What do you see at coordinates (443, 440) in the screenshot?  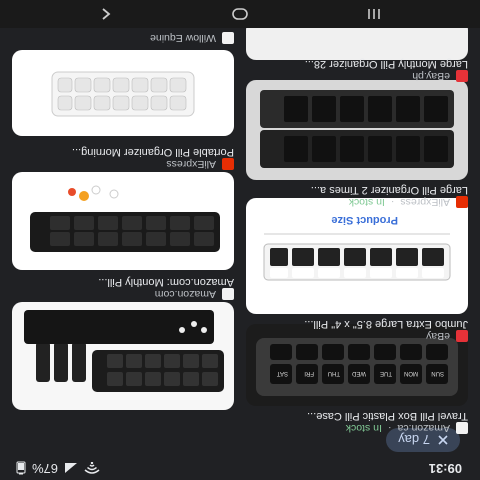 I see `close-icon` at bounding box center [443, 440].